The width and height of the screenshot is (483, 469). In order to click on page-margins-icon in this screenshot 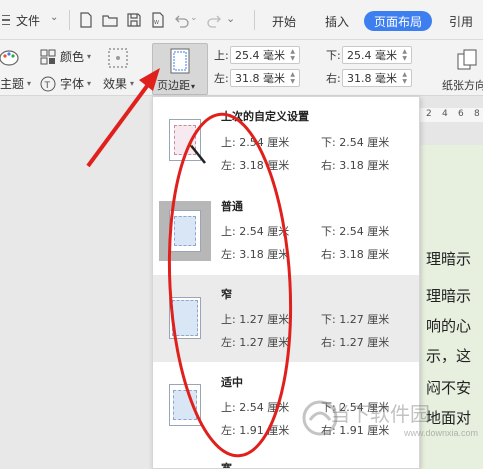, I will do `click(180, 61)`.